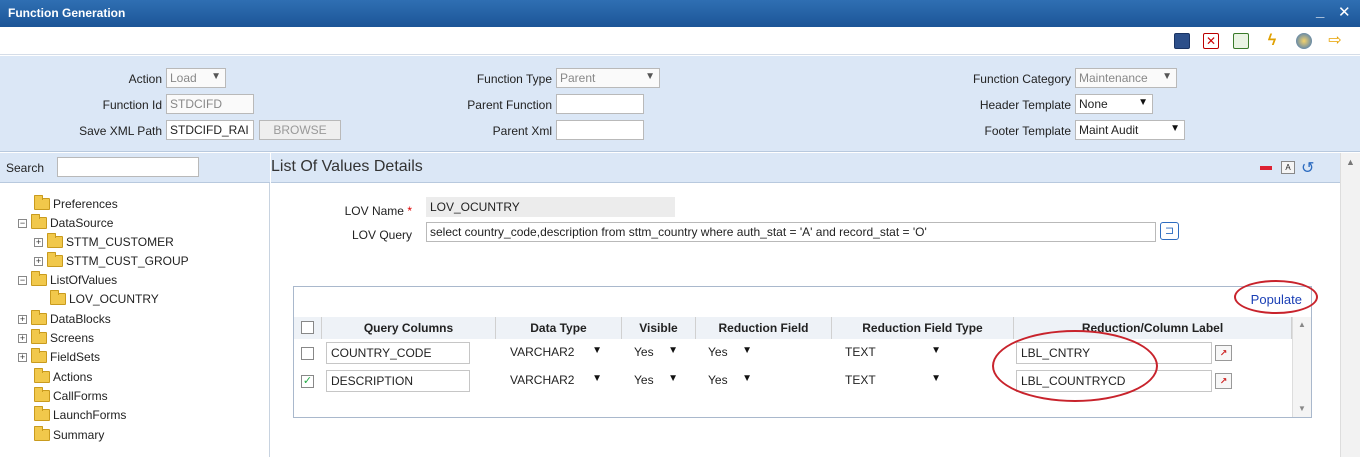 This screenshot has width=1360, height=457. I want to click on tree-item: LaunchForms, so click(80, 415).